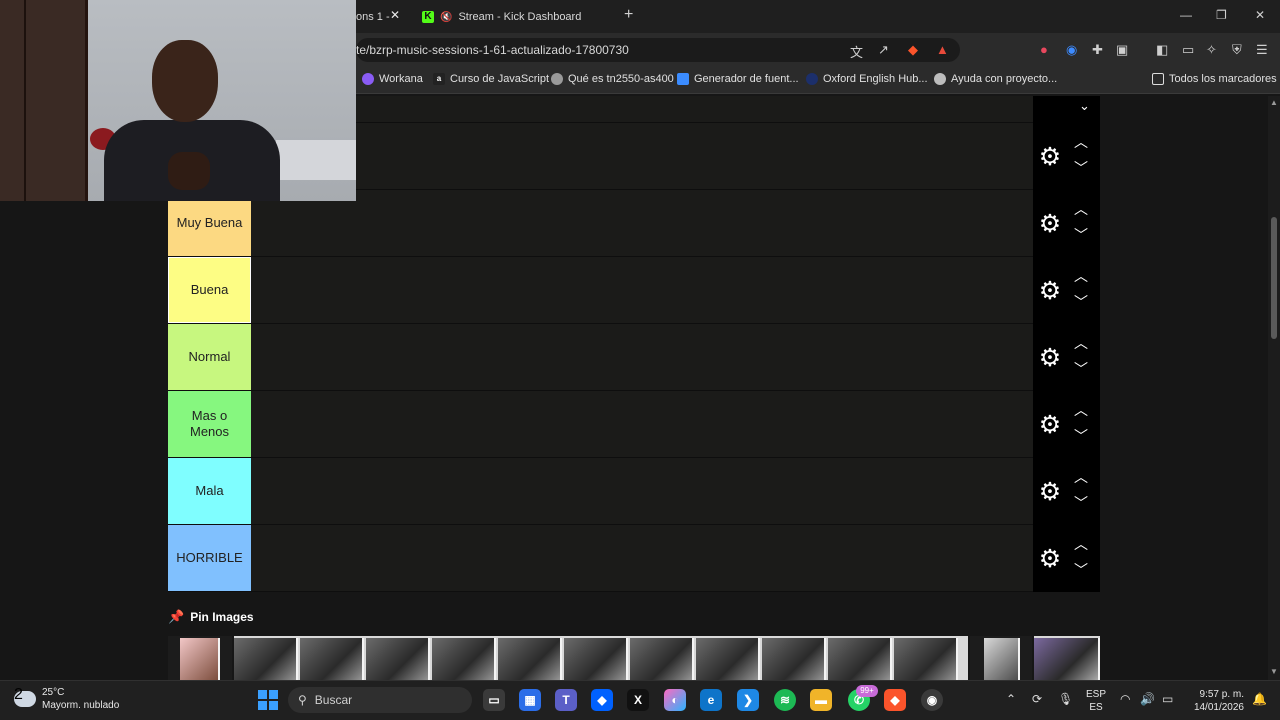 This screenshot has width=1280, height=720. Describe the element at coordinates (209, 558) in the screenshot. I see `tier-label: HORRIBLE` at that location.